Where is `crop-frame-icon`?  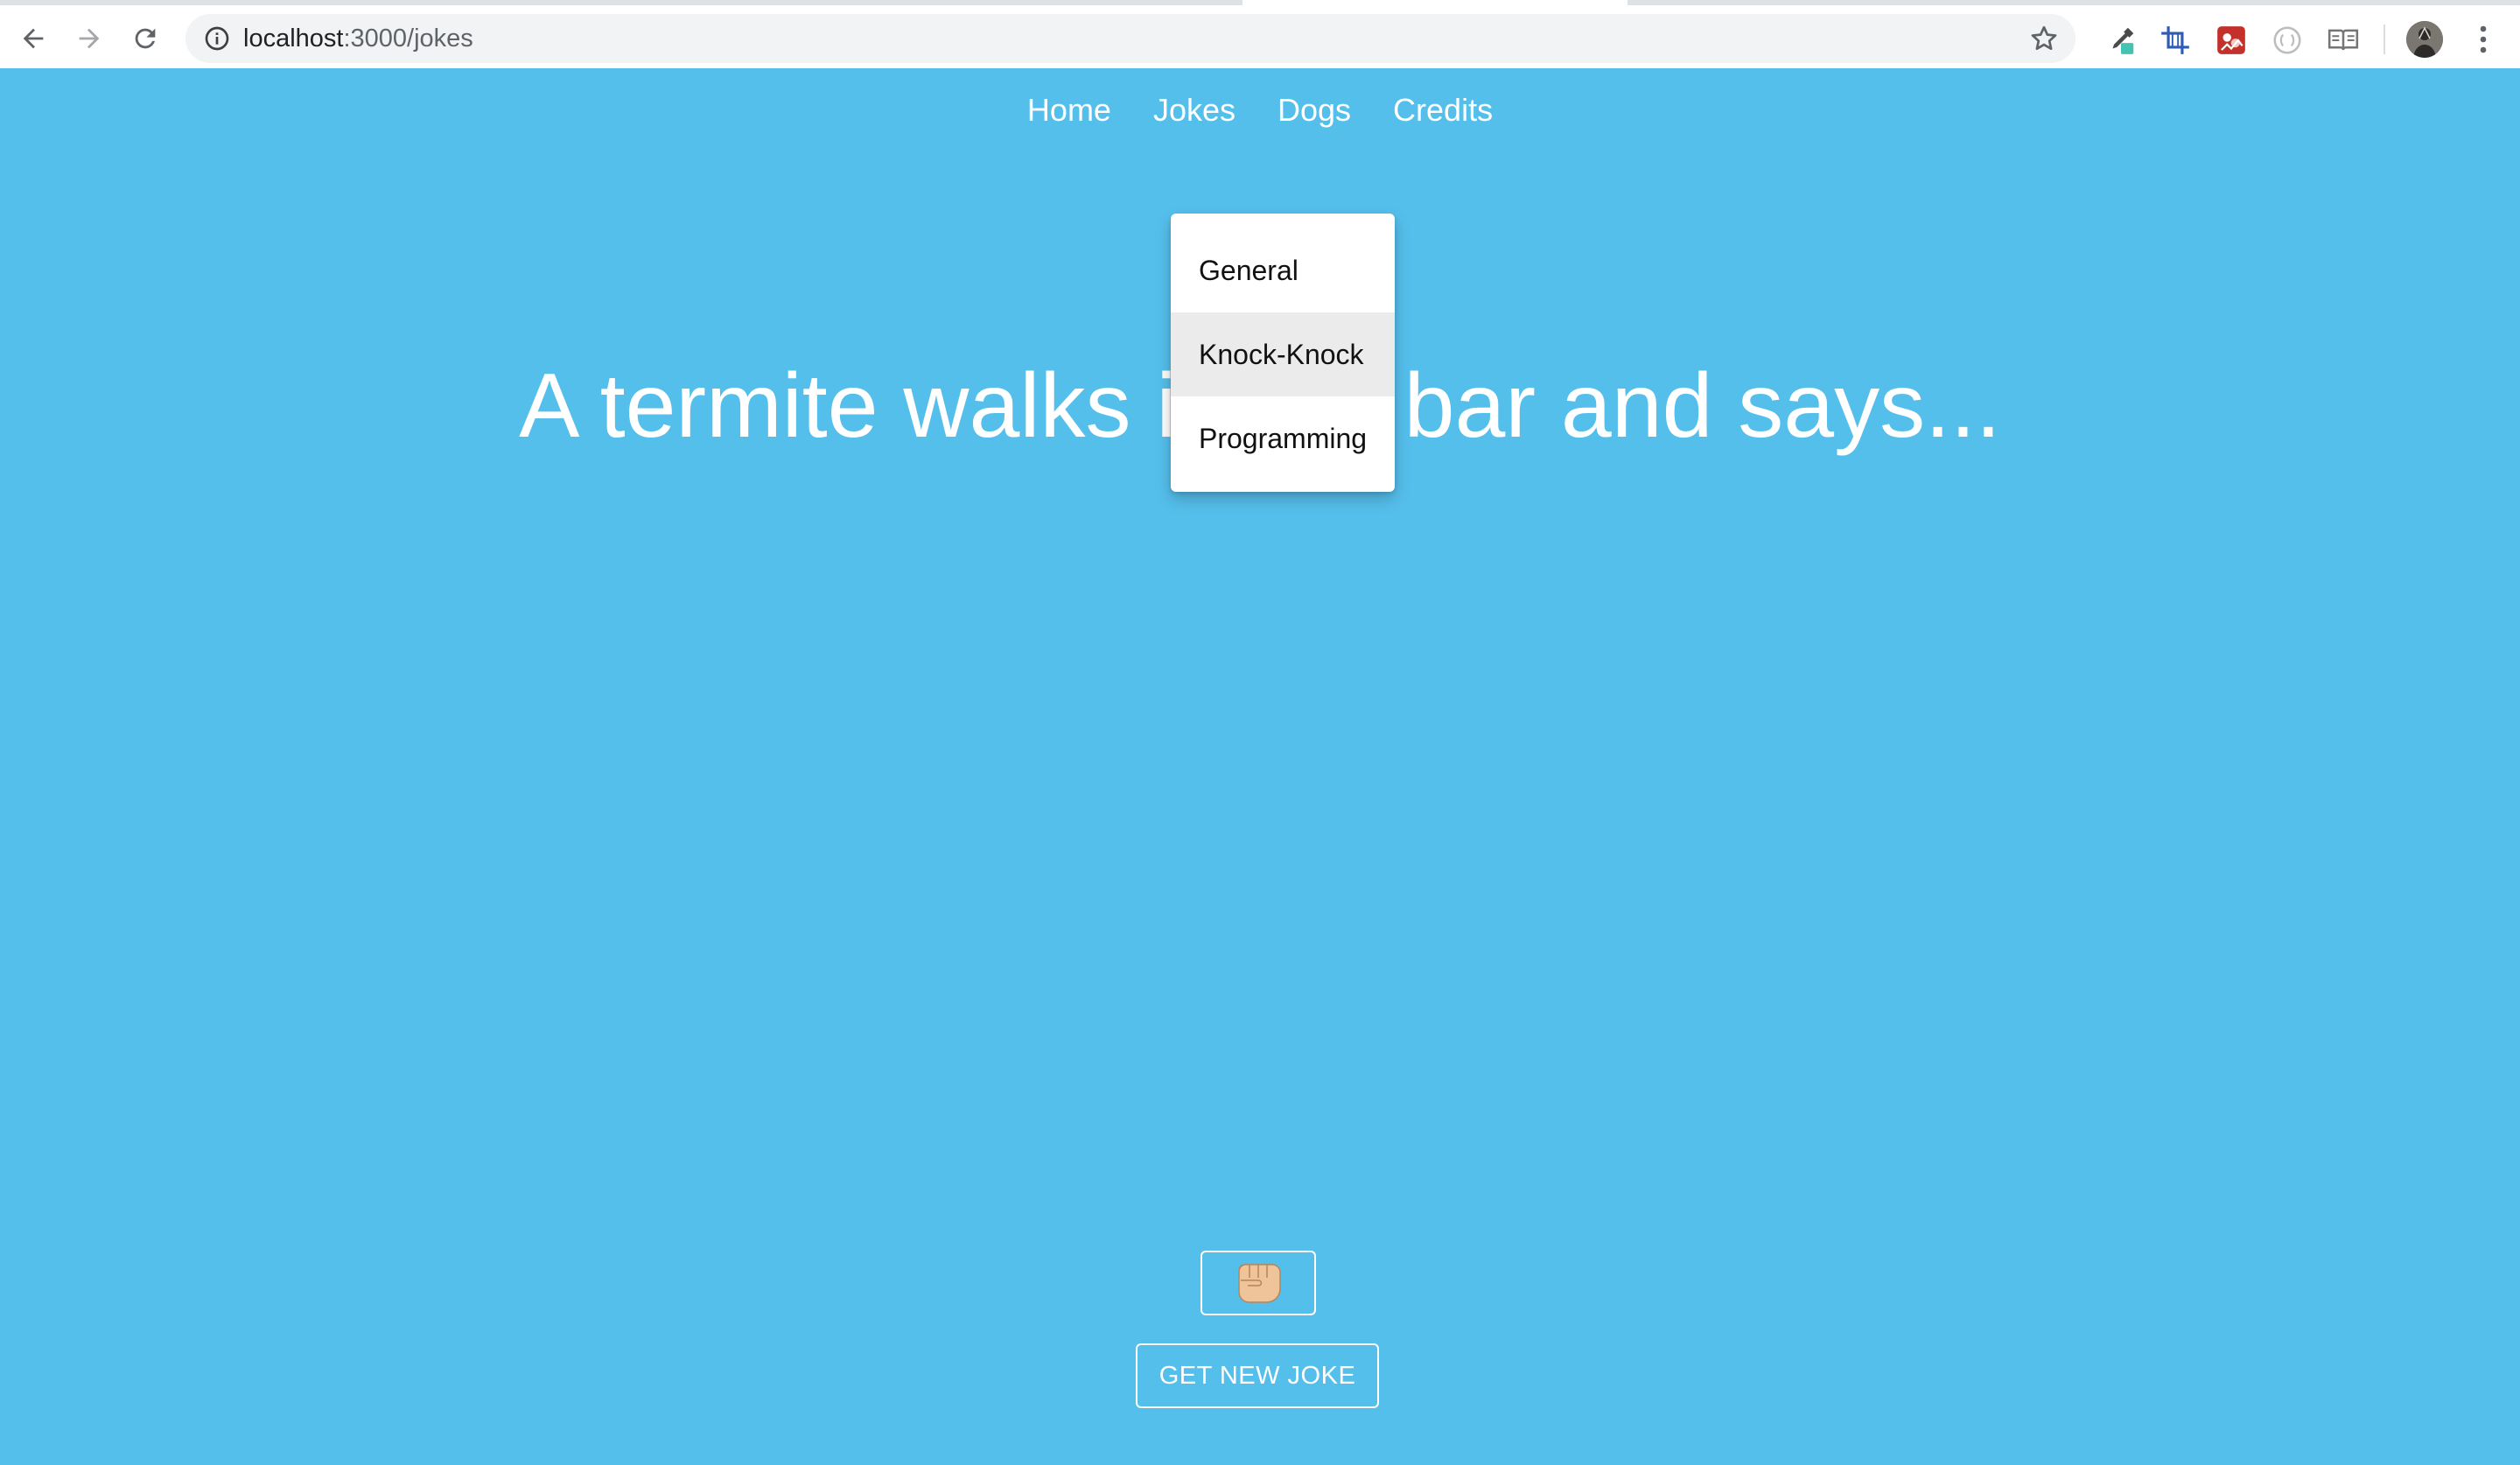 crop-frame-icon is located at coordinates (2175, 40).